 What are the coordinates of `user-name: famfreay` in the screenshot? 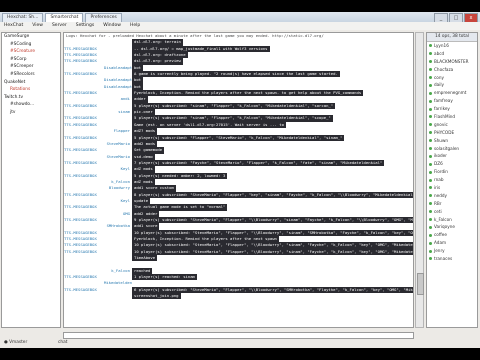 It's located at (443, 101).